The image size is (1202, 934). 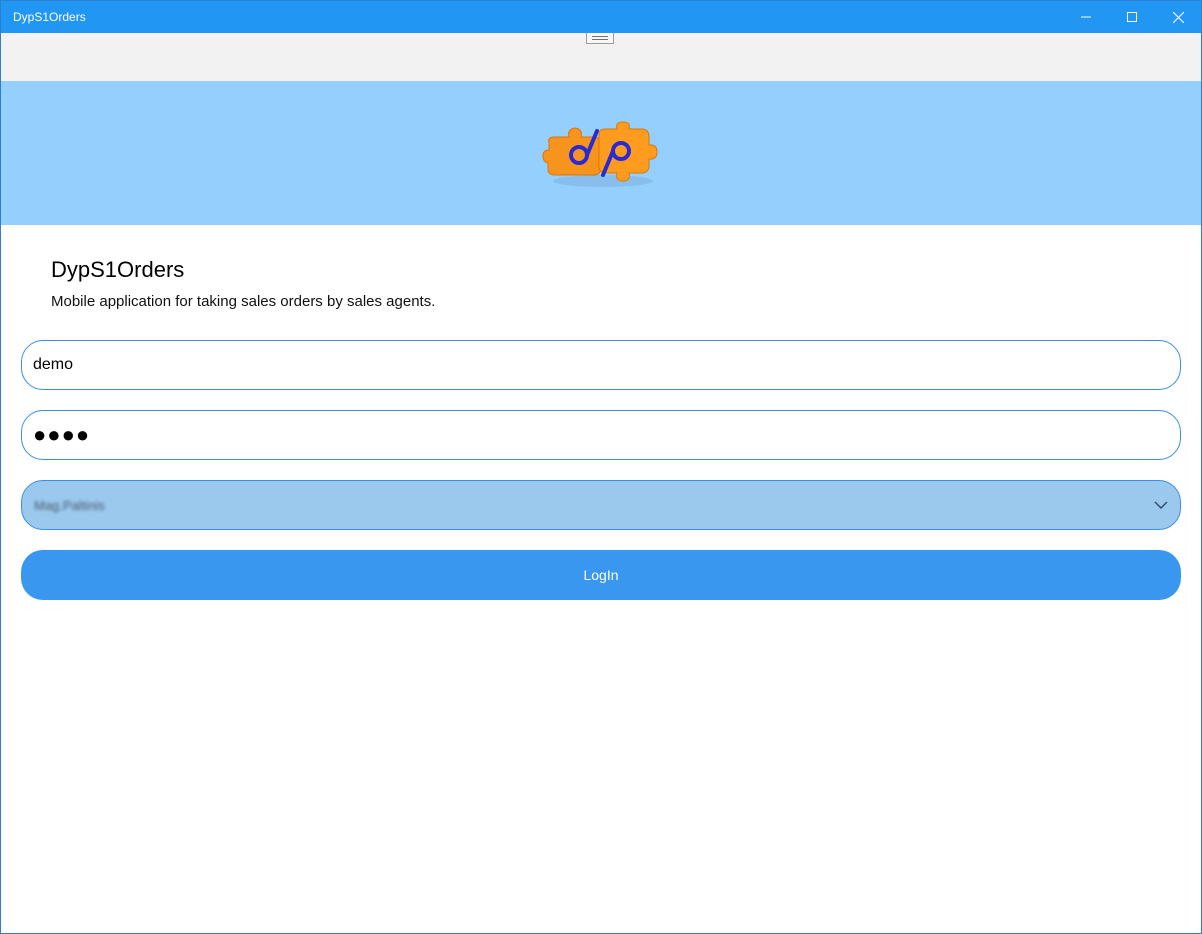 What do you see at coordinates (1161, 505) in the screenshot?
I see `chevron-down-icon` at bounding box center [1161, 505].